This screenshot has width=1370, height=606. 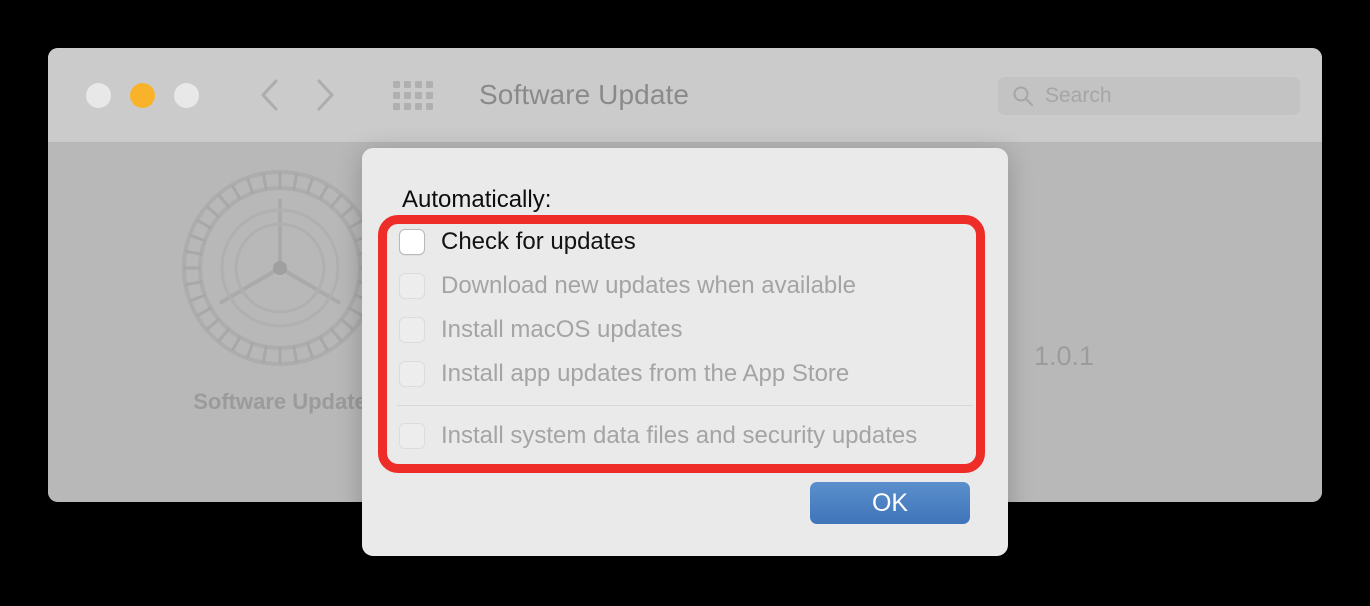 I want to click on checkbox-download-new-updates, so click(x=412, y=286).